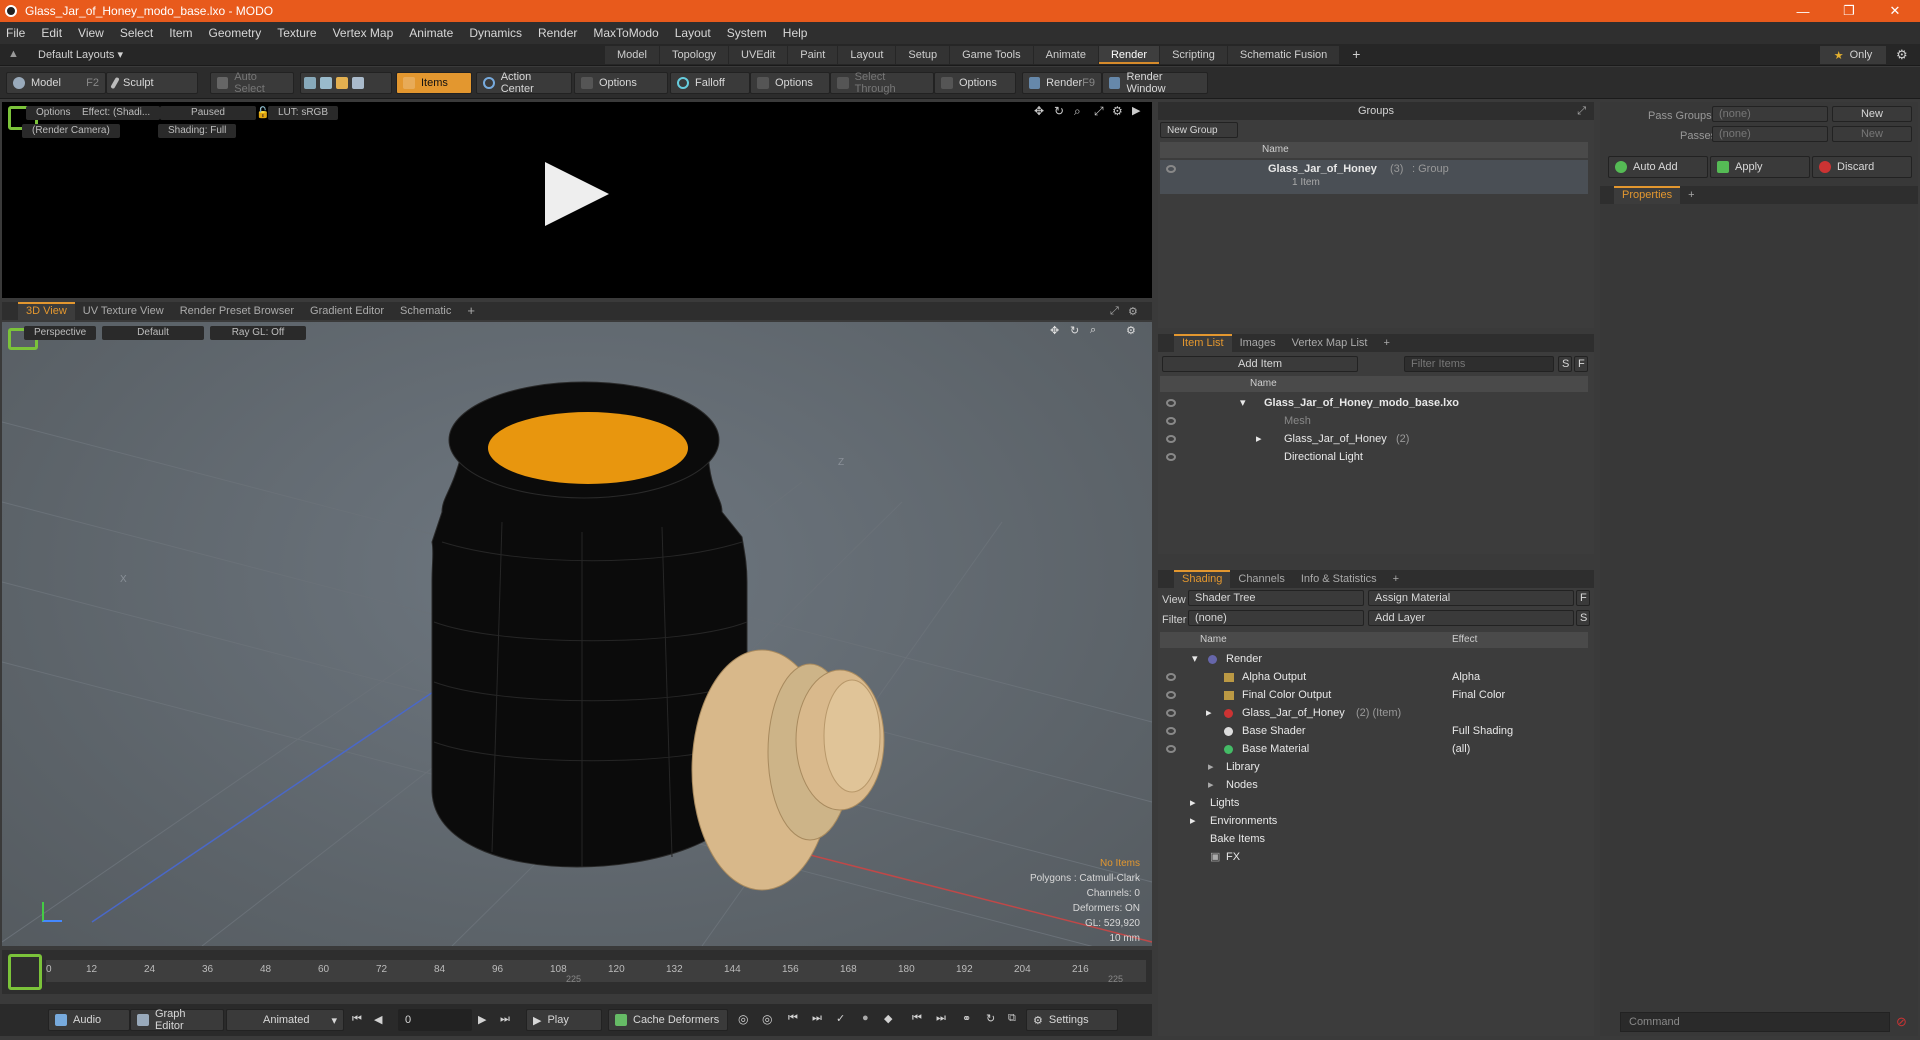  I want to click on edge-mode-icon, so click(326, 83).